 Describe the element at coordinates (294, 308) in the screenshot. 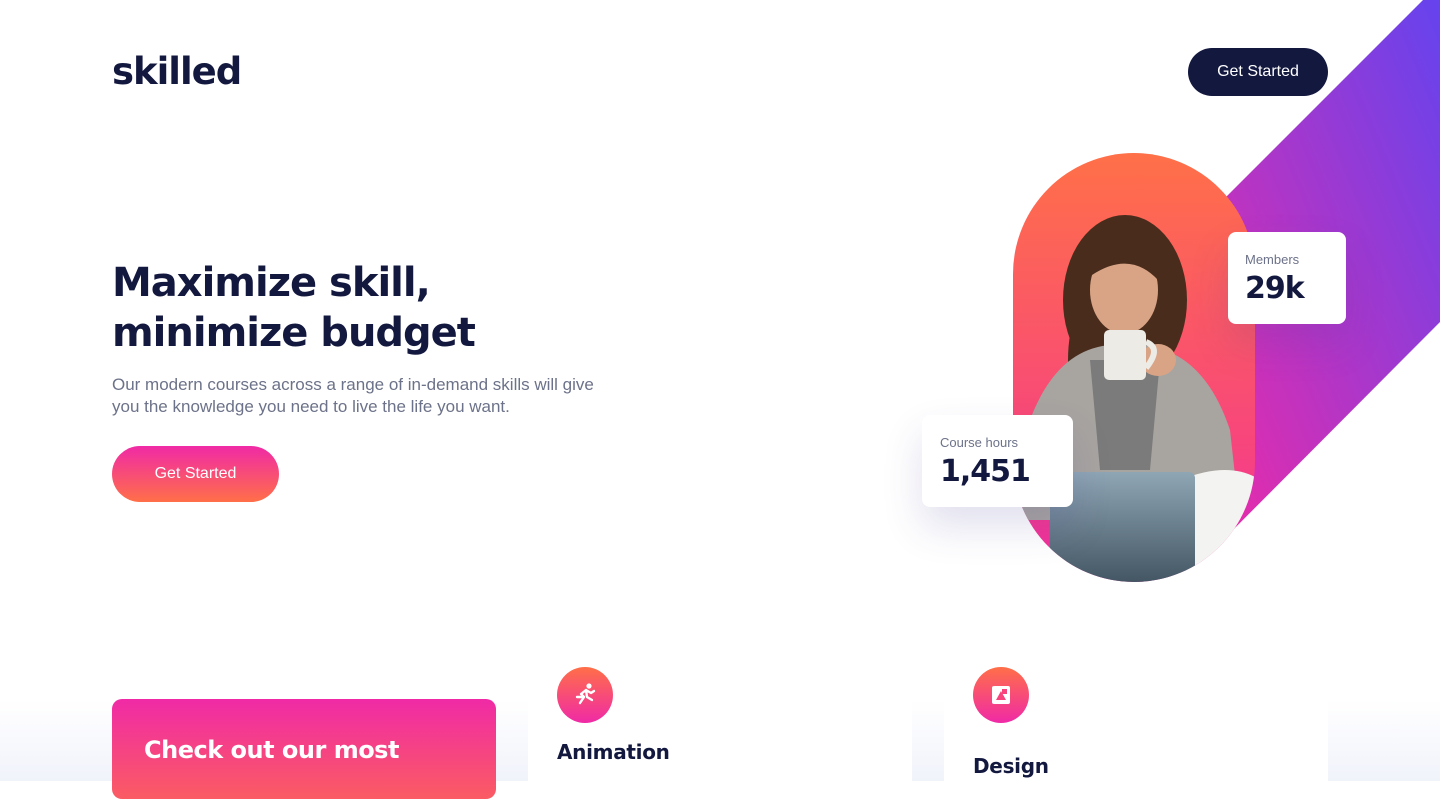

I see `hero-title: Maximize skill, minimize budget` at that location.